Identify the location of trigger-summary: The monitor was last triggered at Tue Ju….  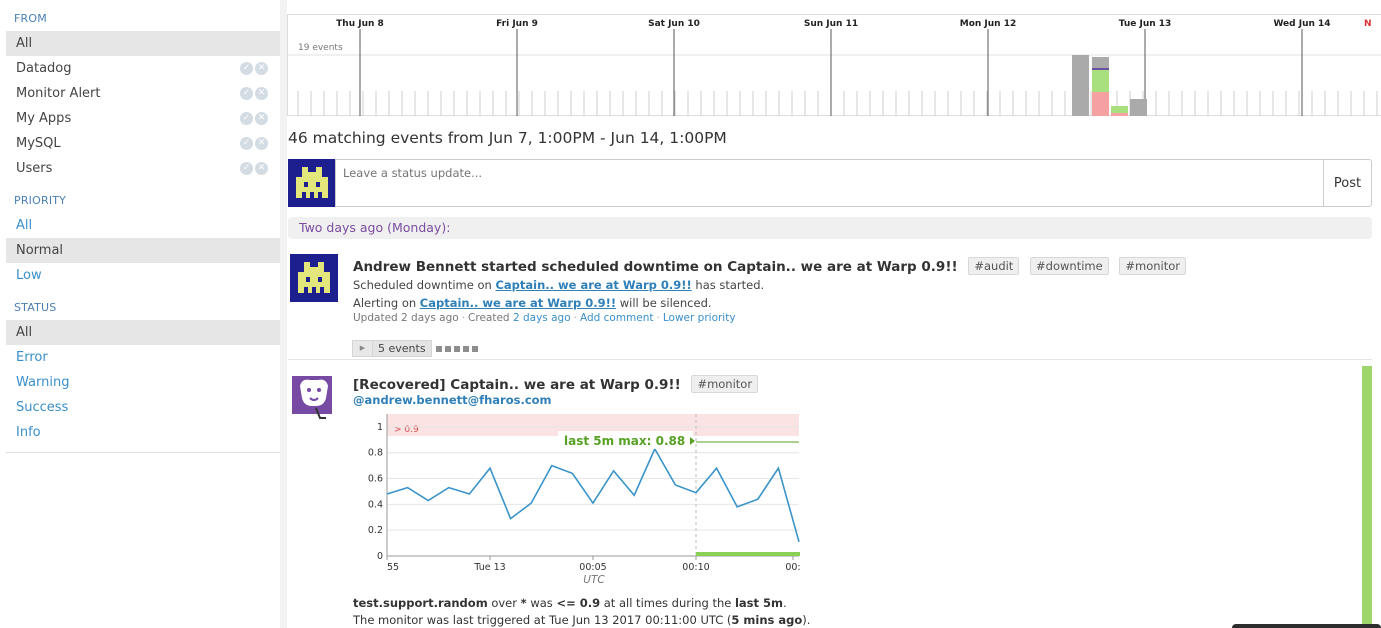
(581, 620).